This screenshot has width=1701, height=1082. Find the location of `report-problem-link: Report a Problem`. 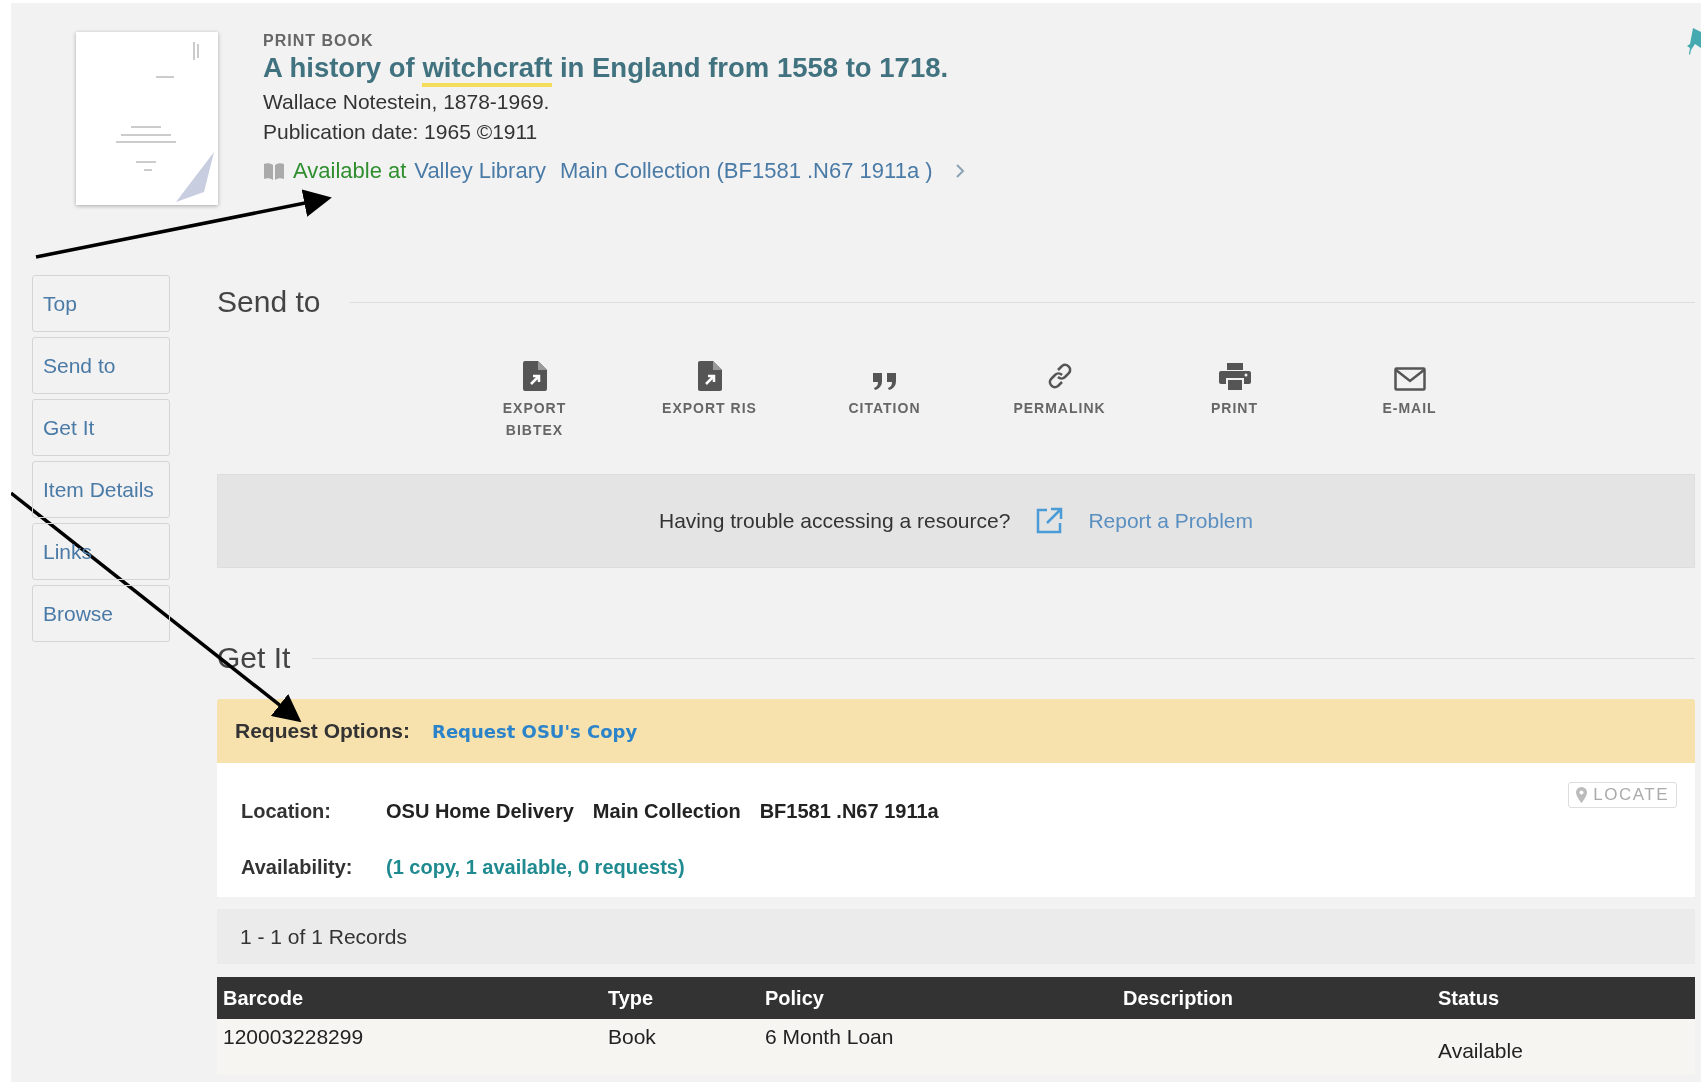

report-problem-link: Report a Problem is located at coordinates (1170, 521).